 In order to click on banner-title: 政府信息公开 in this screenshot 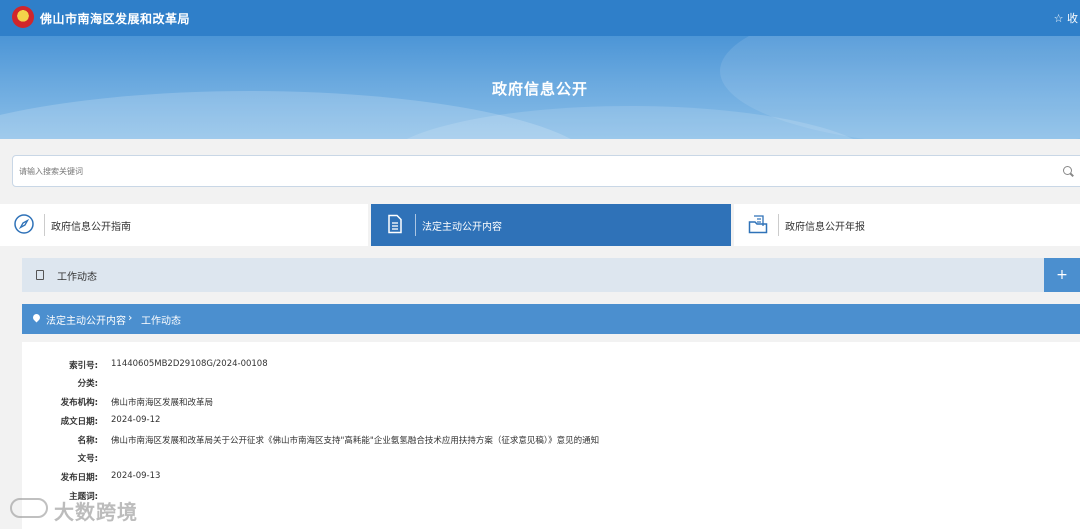, I will do `click(539, 89)`.